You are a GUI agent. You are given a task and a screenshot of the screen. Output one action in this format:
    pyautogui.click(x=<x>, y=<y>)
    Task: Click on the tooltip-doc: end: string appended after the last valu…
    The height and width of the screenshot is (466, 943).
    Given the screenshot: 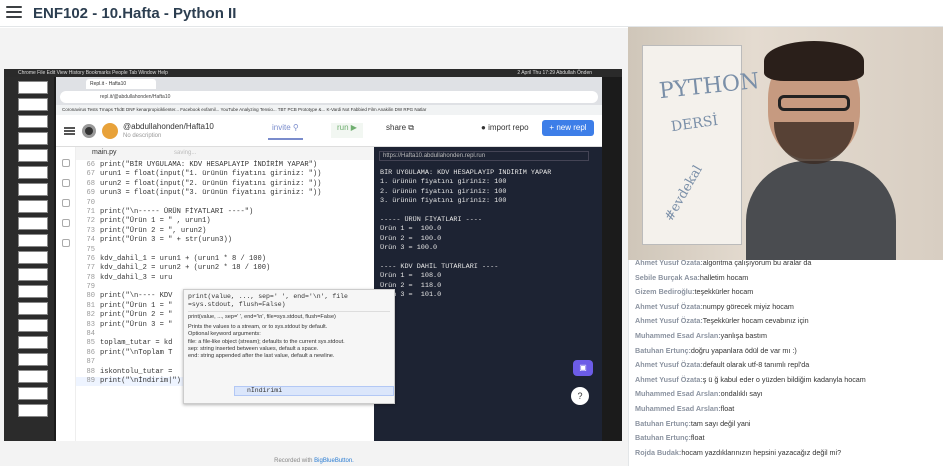 What is the action you would take?
    pyautogui.click(x=261, y=356)
    